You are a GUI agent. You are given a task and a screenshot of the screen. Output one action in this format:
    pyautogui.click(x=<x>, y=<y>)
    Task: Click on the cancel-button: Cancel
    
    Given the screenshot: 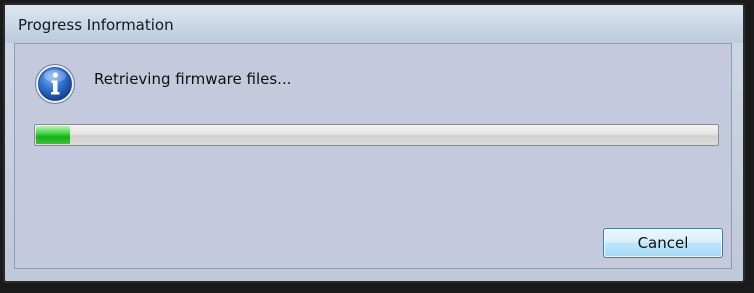 What is the action you would take?
    pyautogui.click(x=663, y=243)
    